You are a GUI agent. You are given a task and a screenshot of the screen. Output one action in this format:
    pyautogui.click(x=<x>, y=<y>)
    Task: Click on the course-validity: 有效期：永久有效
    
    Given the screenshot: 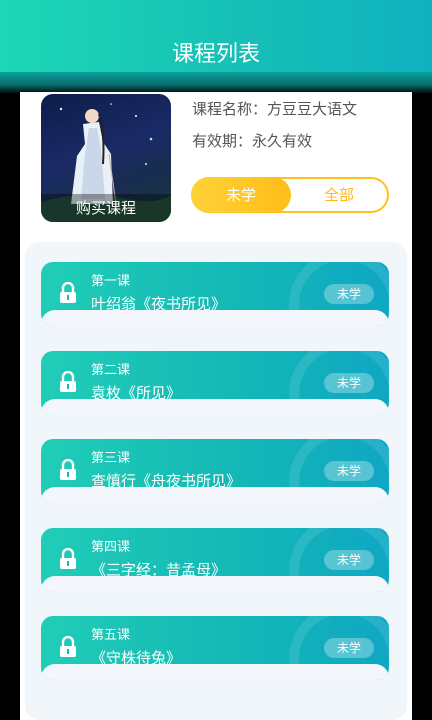 What is the action you would take?
    pyautogui.click(x=252, y=141)
    